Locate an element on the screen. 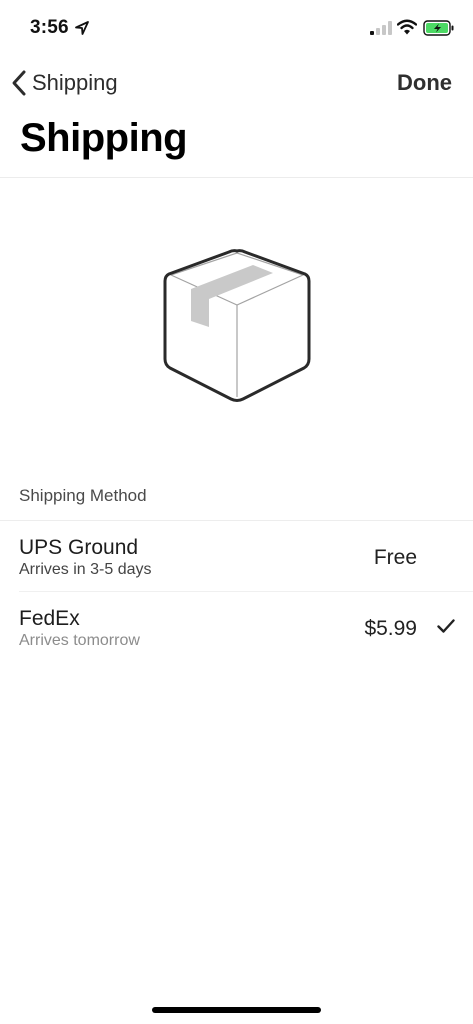  shipping-option-ups-ground: UPS Ground Arrives in 3-5 days Free is located at coordinates (236, 557).